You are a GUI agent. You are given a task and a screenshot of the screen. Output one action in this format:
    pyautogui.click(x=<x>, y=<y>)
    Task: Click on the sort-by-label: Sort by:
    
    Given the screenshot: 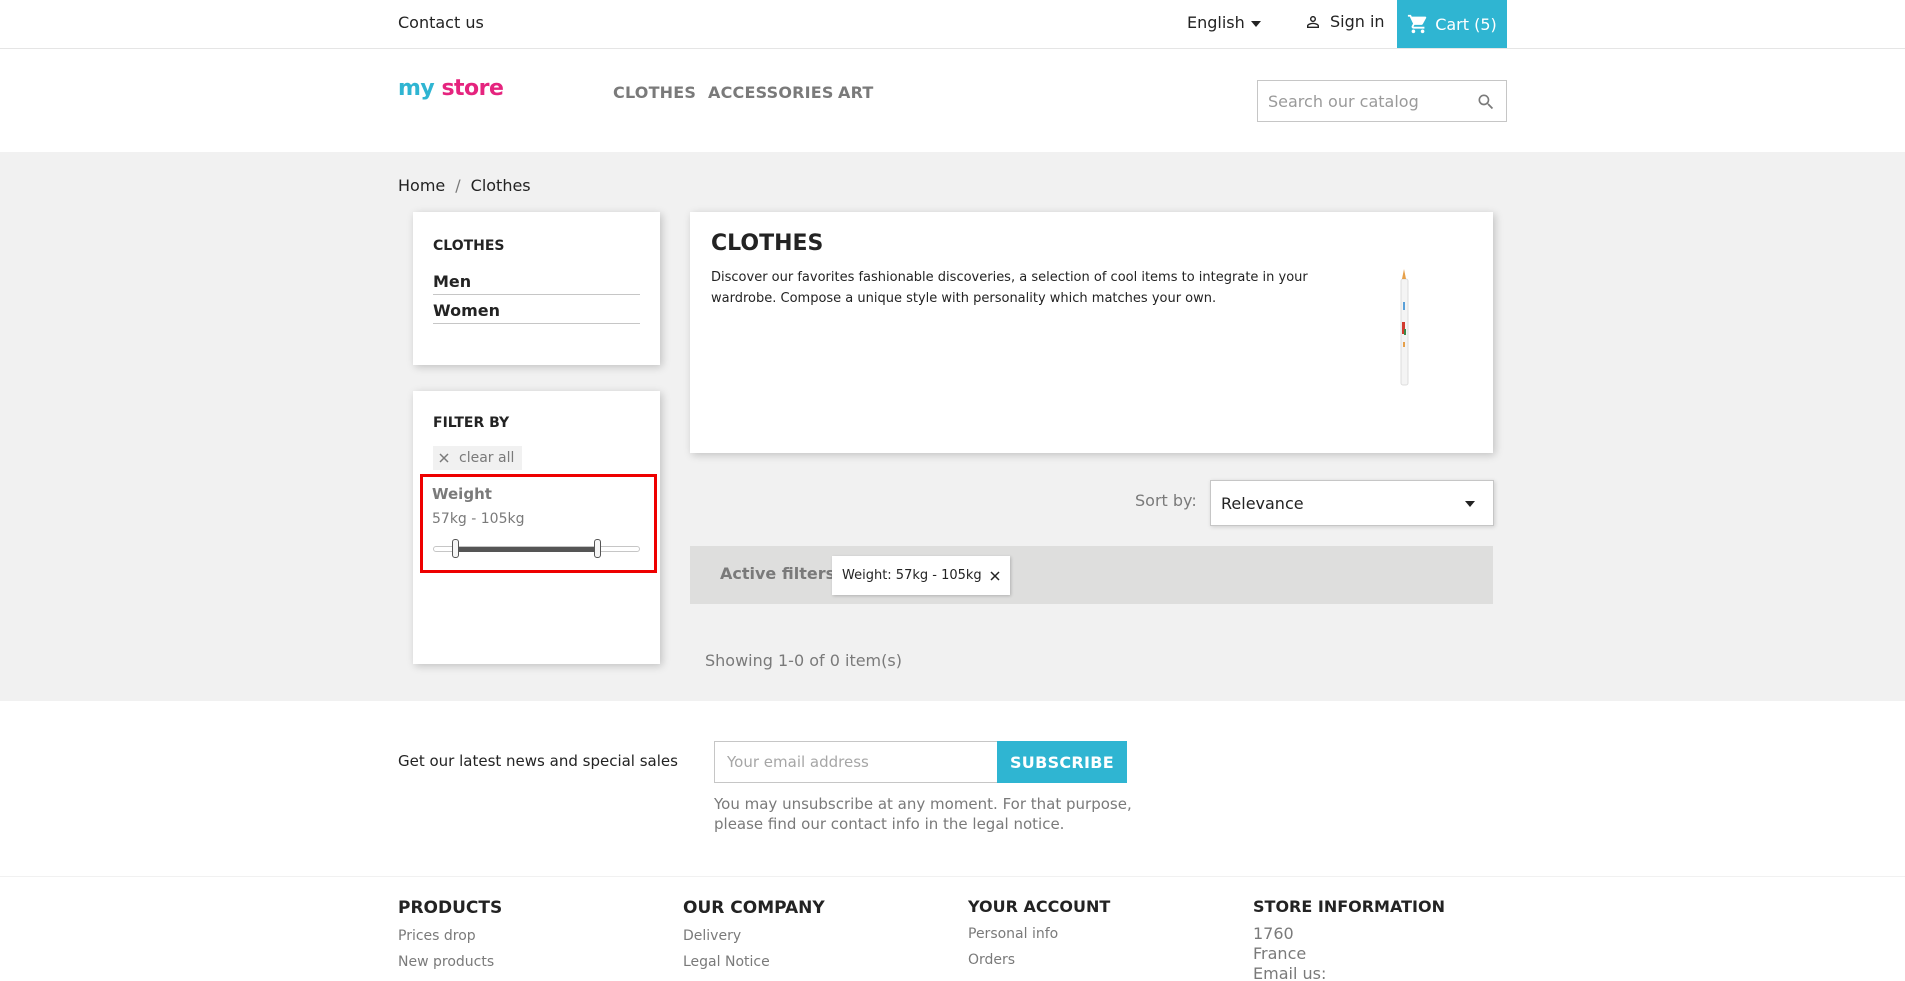 What is the action you would take?
    pyautogui.click(x=1166, y=500)
    